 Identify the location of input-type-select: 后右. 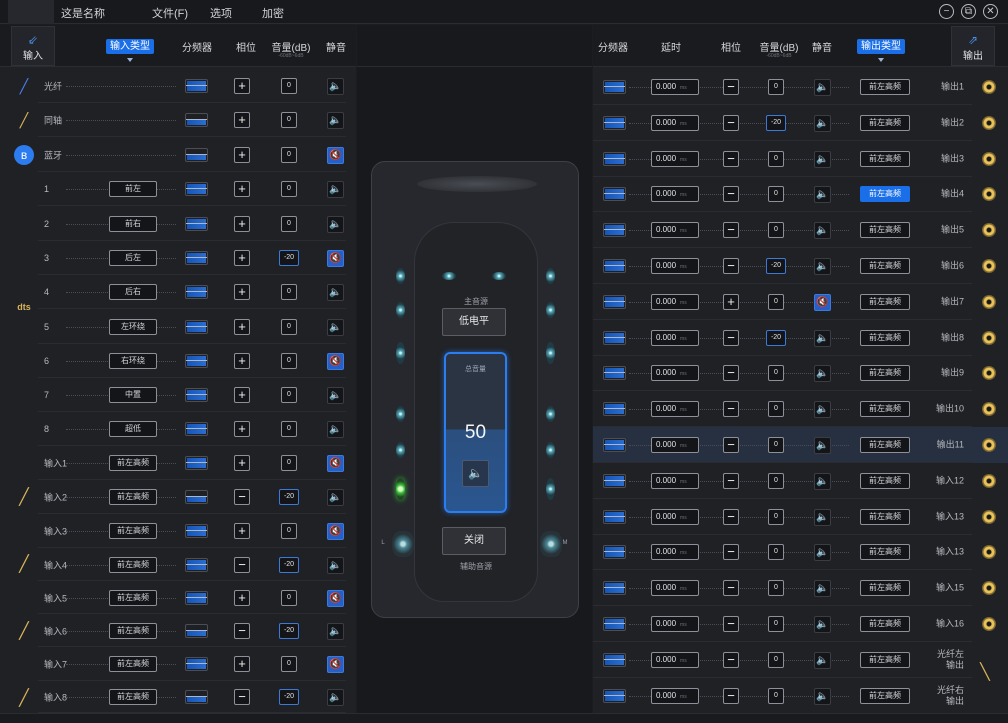
(133, 292).